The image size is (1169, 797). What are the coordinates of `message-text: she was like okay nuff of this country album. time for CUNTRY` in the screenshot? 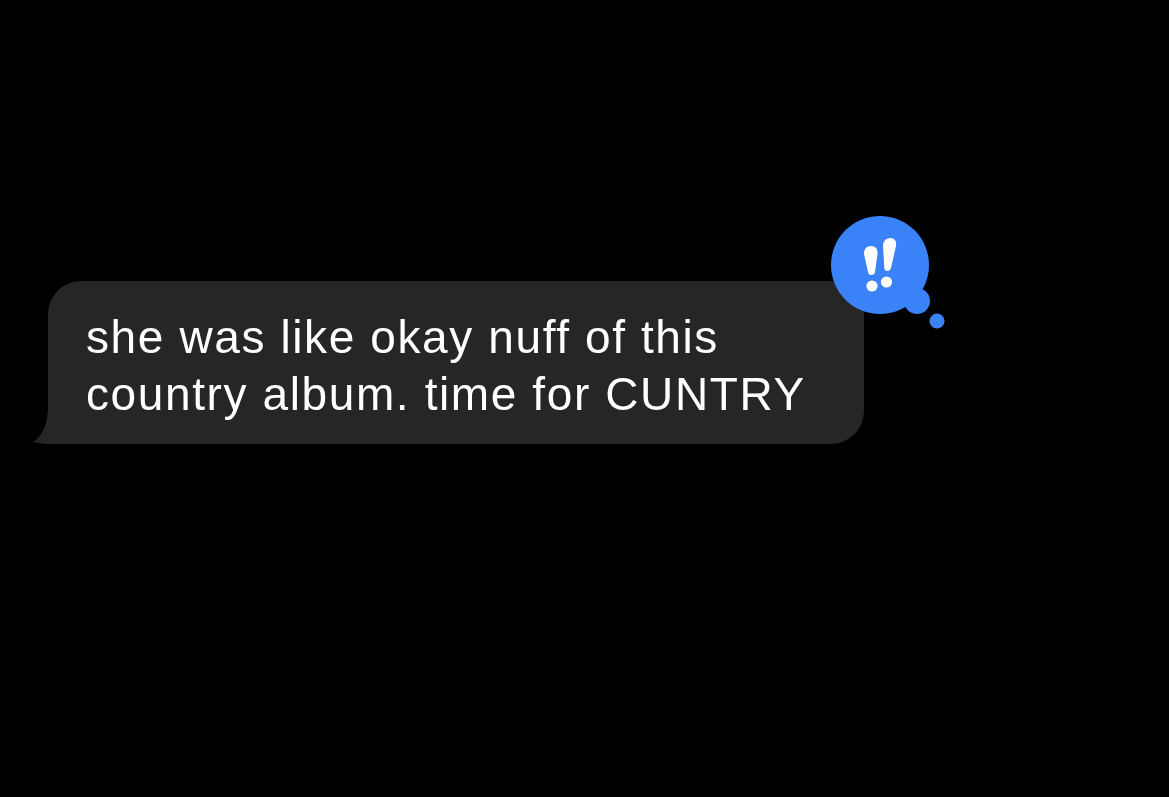 It's located at (446, 366).